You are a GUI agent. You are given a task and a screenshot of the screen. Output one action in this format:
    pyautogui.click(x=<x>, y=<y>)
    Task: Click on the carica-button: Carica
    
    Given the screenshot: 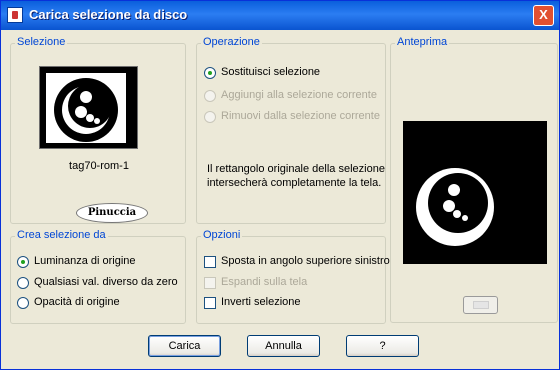 What is the action you would take?
    pyautogui.click(x=184, y=346)
    